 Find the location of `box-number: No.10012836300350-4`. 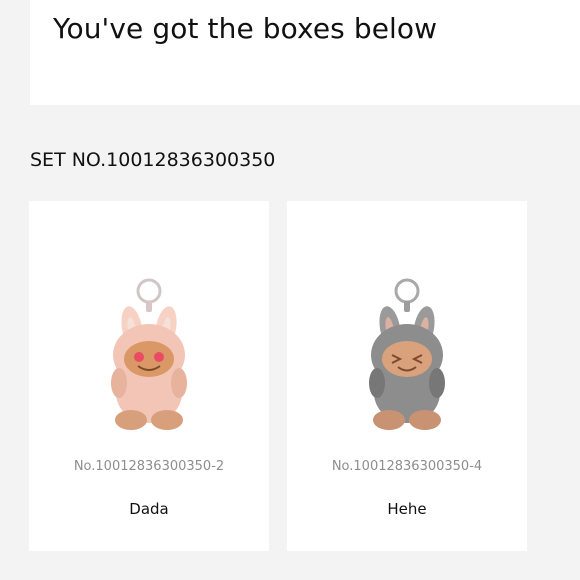

box-number: No.10012836300350-4 is located at coordinates (407, 466).